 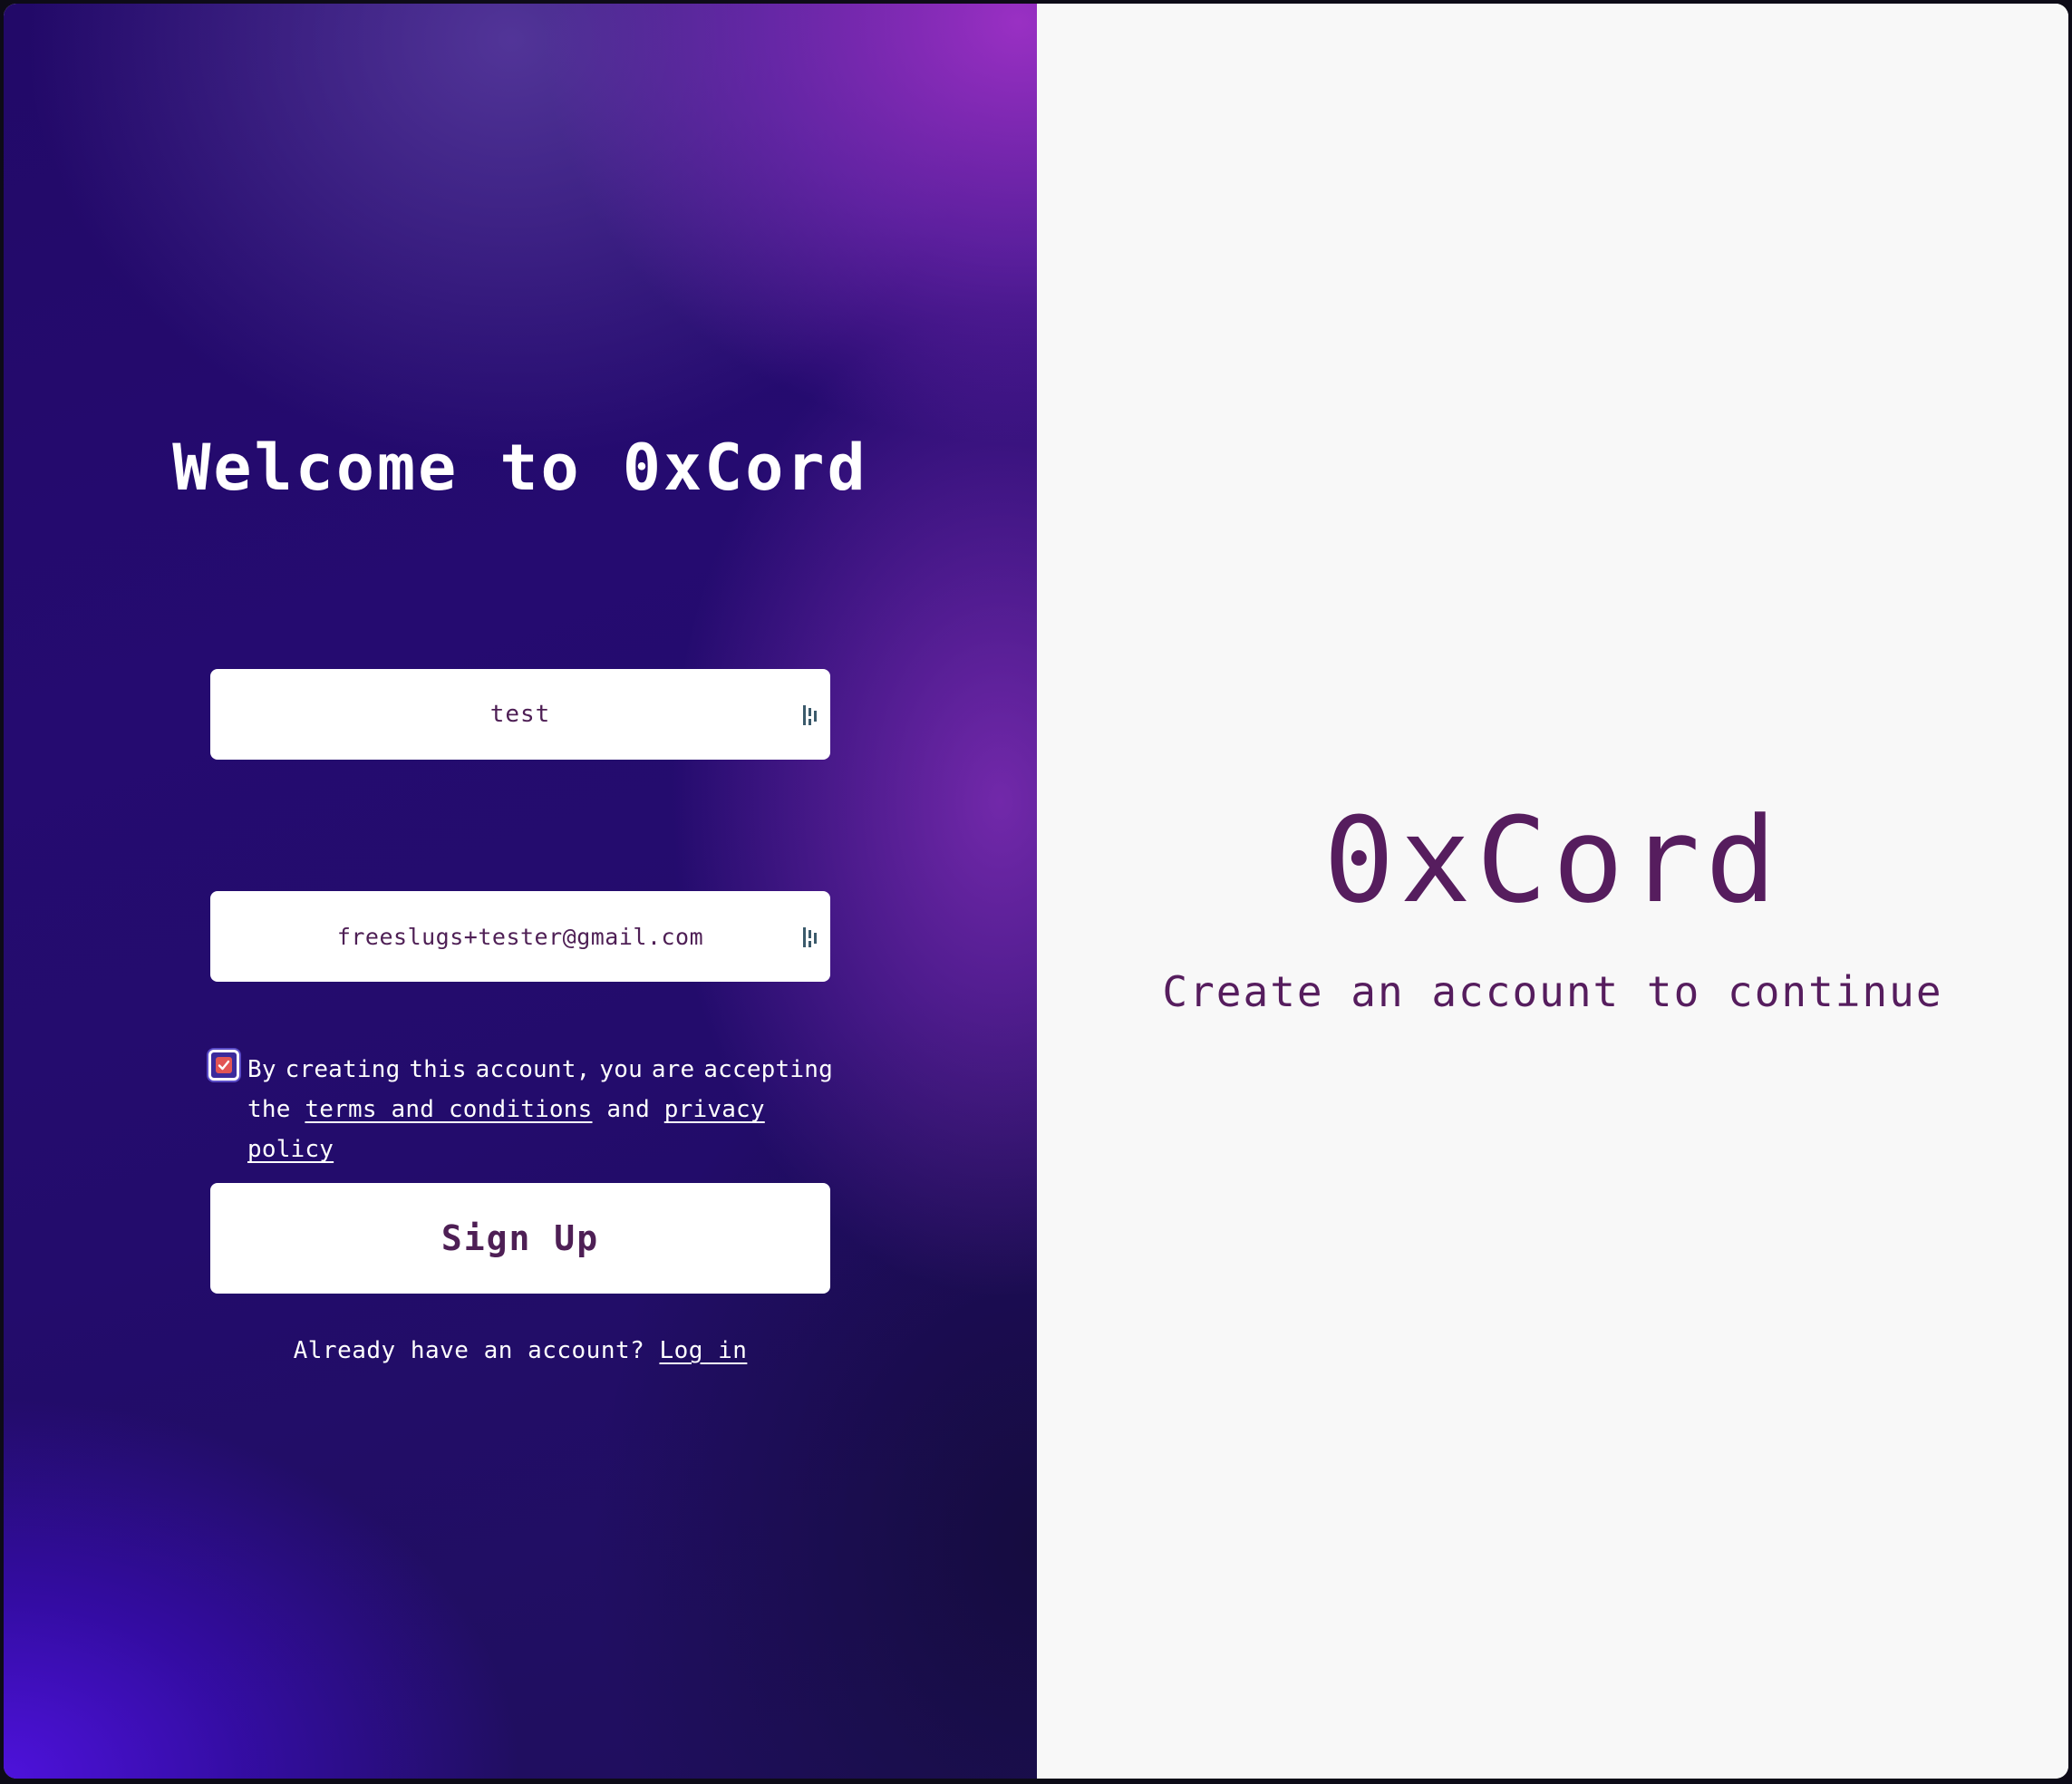 What do you see at coordinates (1553, 992) in the screenshot?
I see `brand-subtitle: Create an account to continue` at bounding box center [1553, 992].